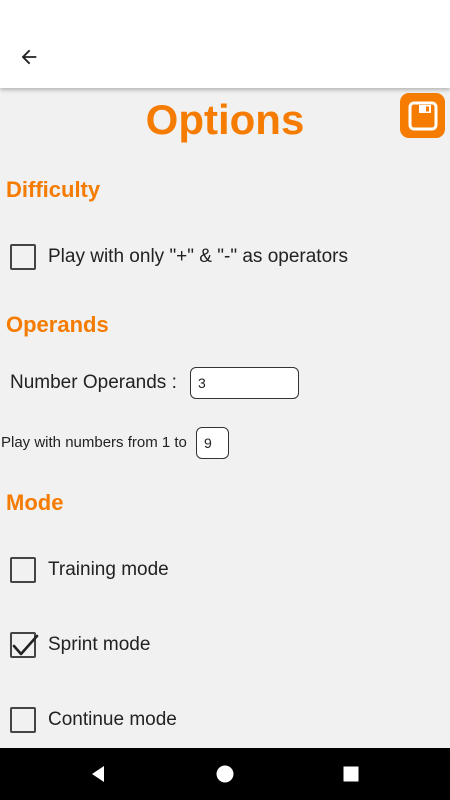 This screenshot has height=800, width=450. Describe the element at coordinates (198, 256) in the screenshot. I see `only-plus-minus-label: Play with only "+" & "-" as operators` at that location.